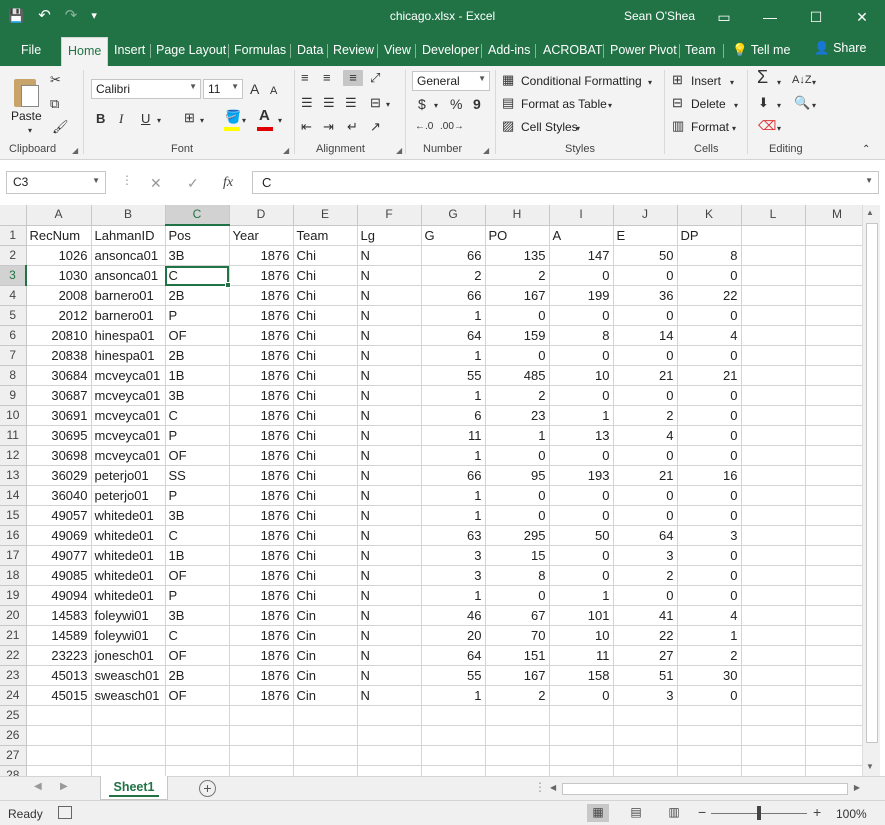 This screenshot has height=825, width=885. I want to click on cell: 95, so click(517, 475).